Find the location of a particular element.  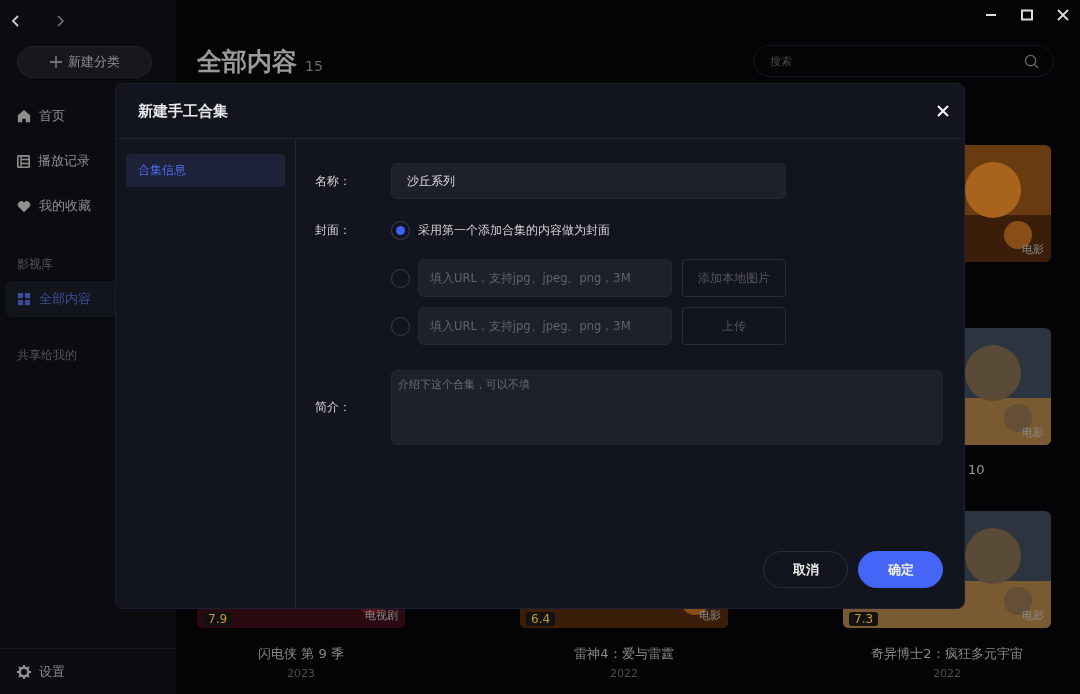

radio-label: 采用第一个添加合集的内容做为封面 is located at coordinates (514, 230).